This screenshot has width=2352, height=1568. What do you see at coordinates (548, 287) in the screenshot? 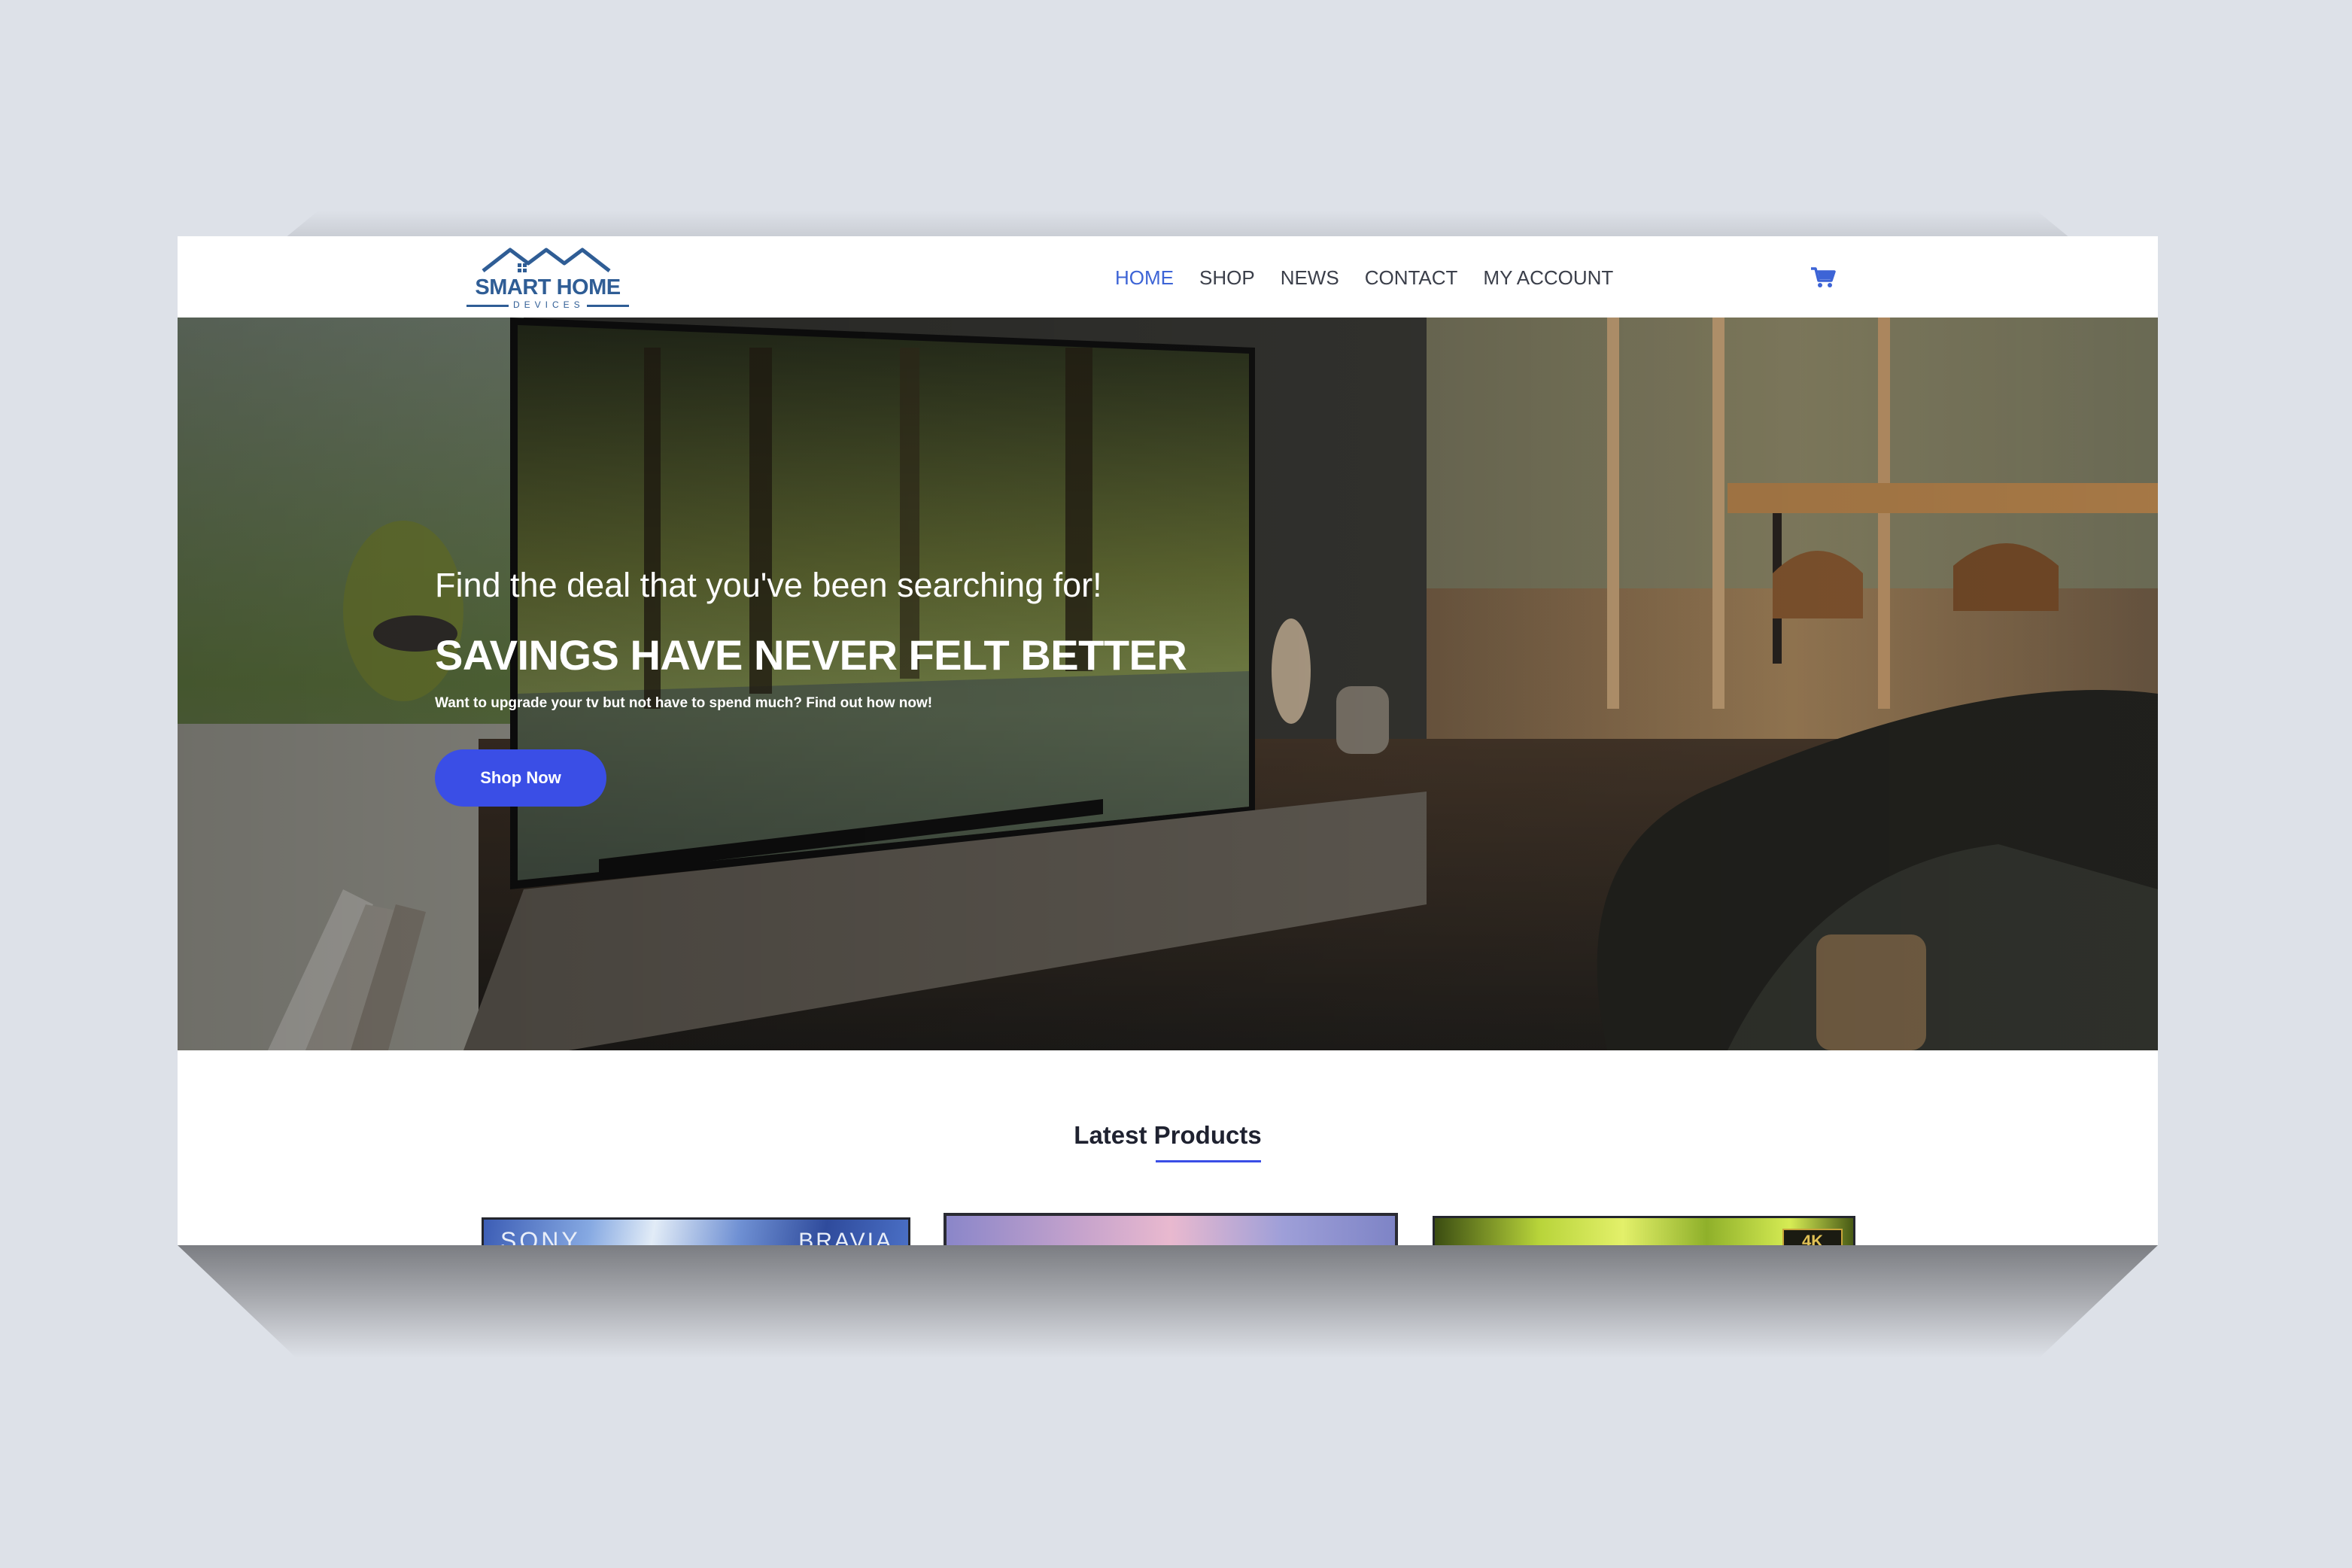
I see `logo-text: SMART HOME` at bounding box center [548, 287].